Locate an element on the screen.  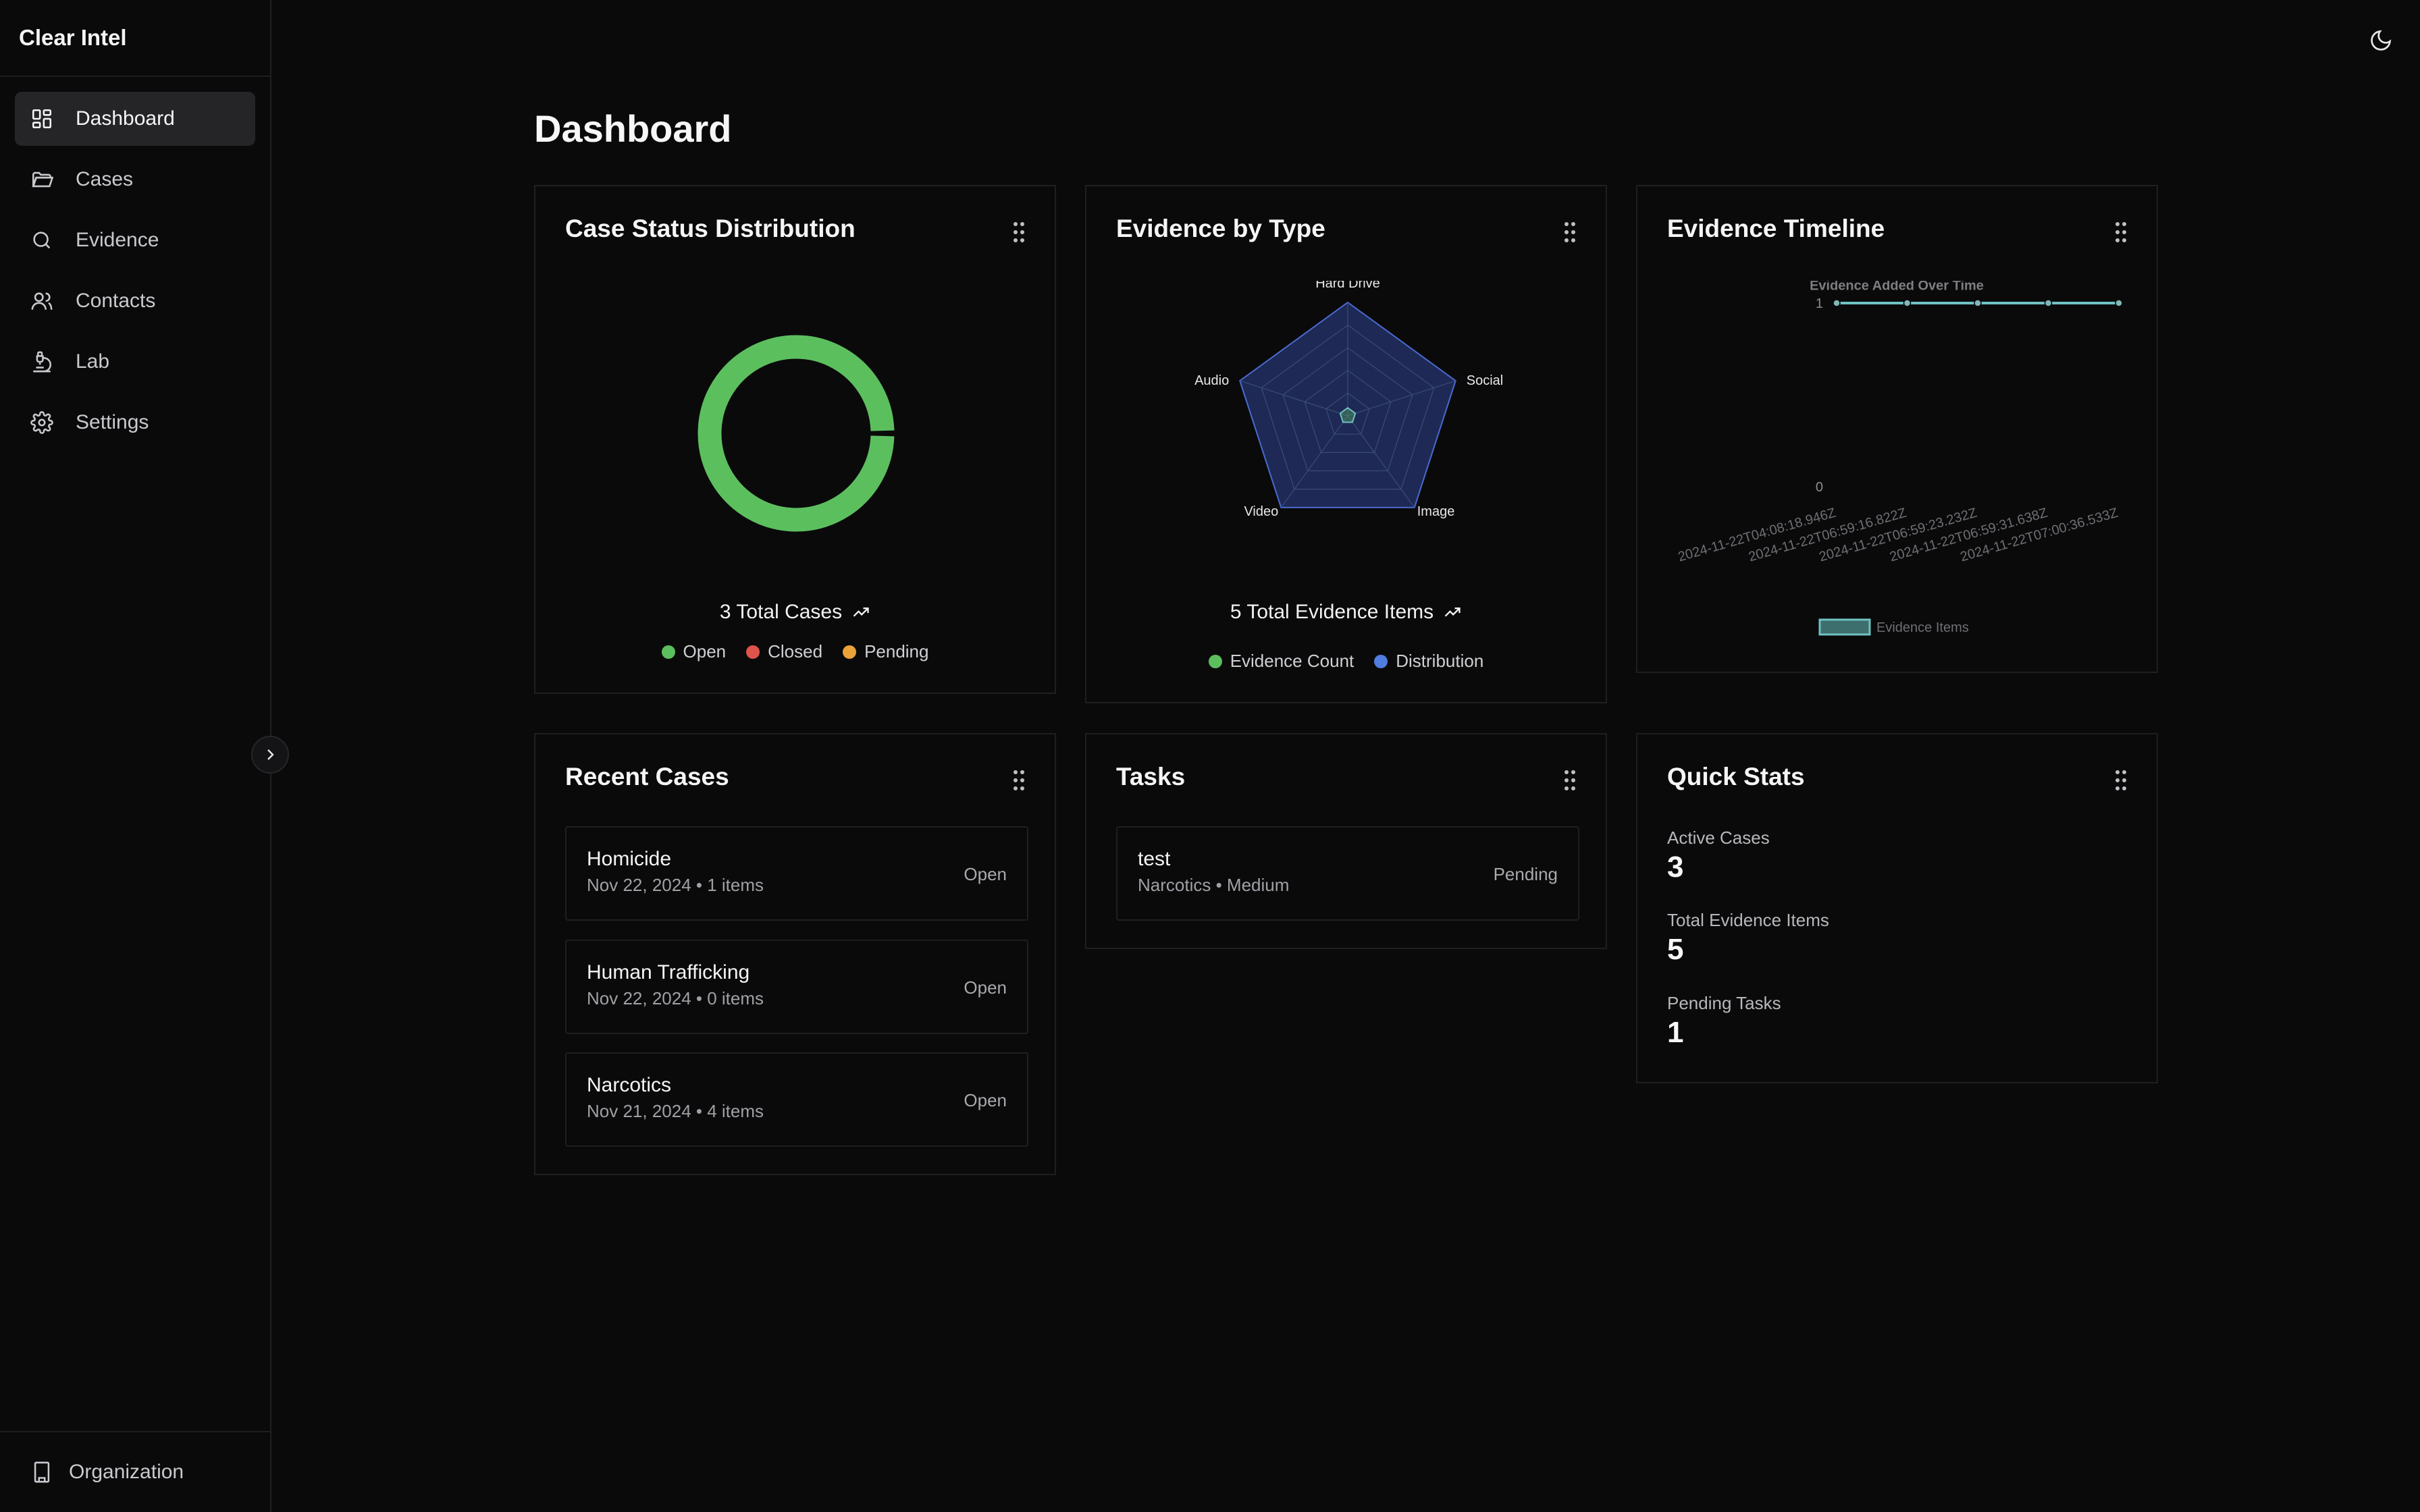
timeline-chart-title: Evidence Added Over Time is located at coordinates (1897, 287).